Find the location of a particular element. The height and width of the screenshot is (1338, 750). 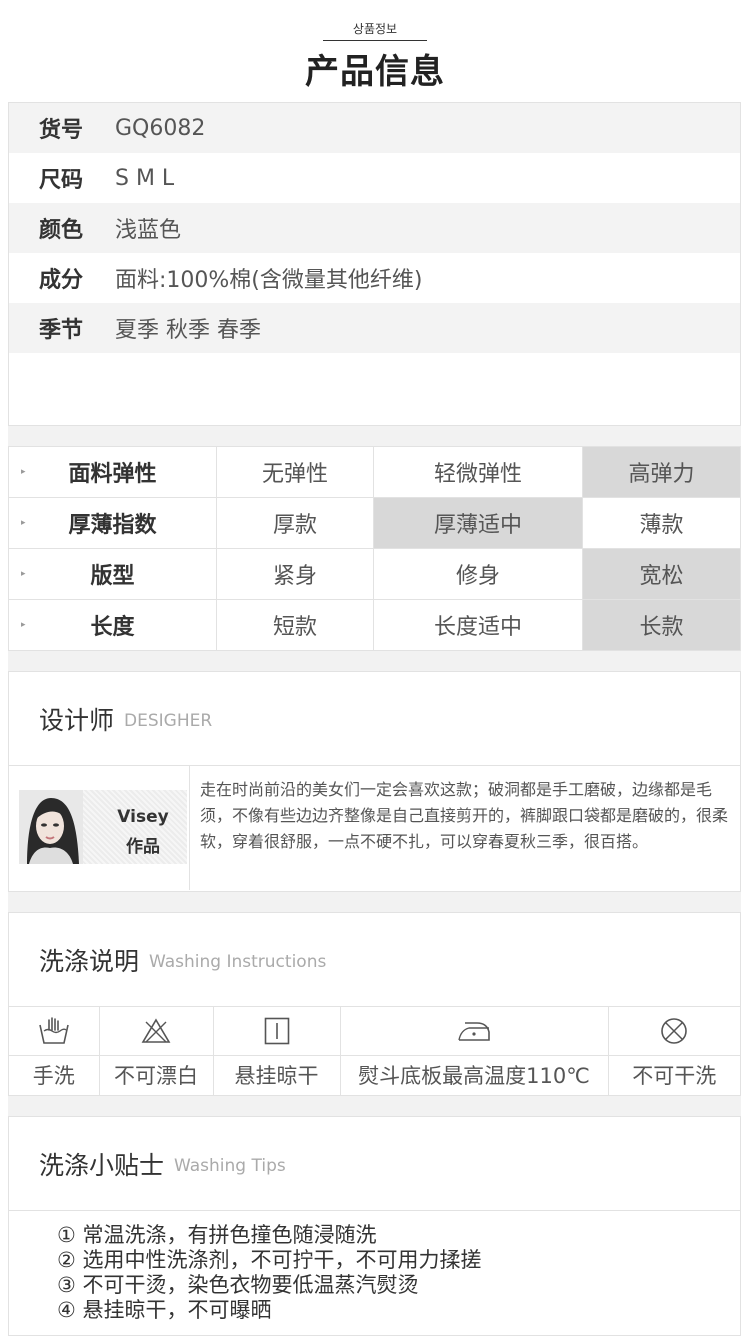

page-header: 상품정보 产品信息 is located at coordinates (375, 50).